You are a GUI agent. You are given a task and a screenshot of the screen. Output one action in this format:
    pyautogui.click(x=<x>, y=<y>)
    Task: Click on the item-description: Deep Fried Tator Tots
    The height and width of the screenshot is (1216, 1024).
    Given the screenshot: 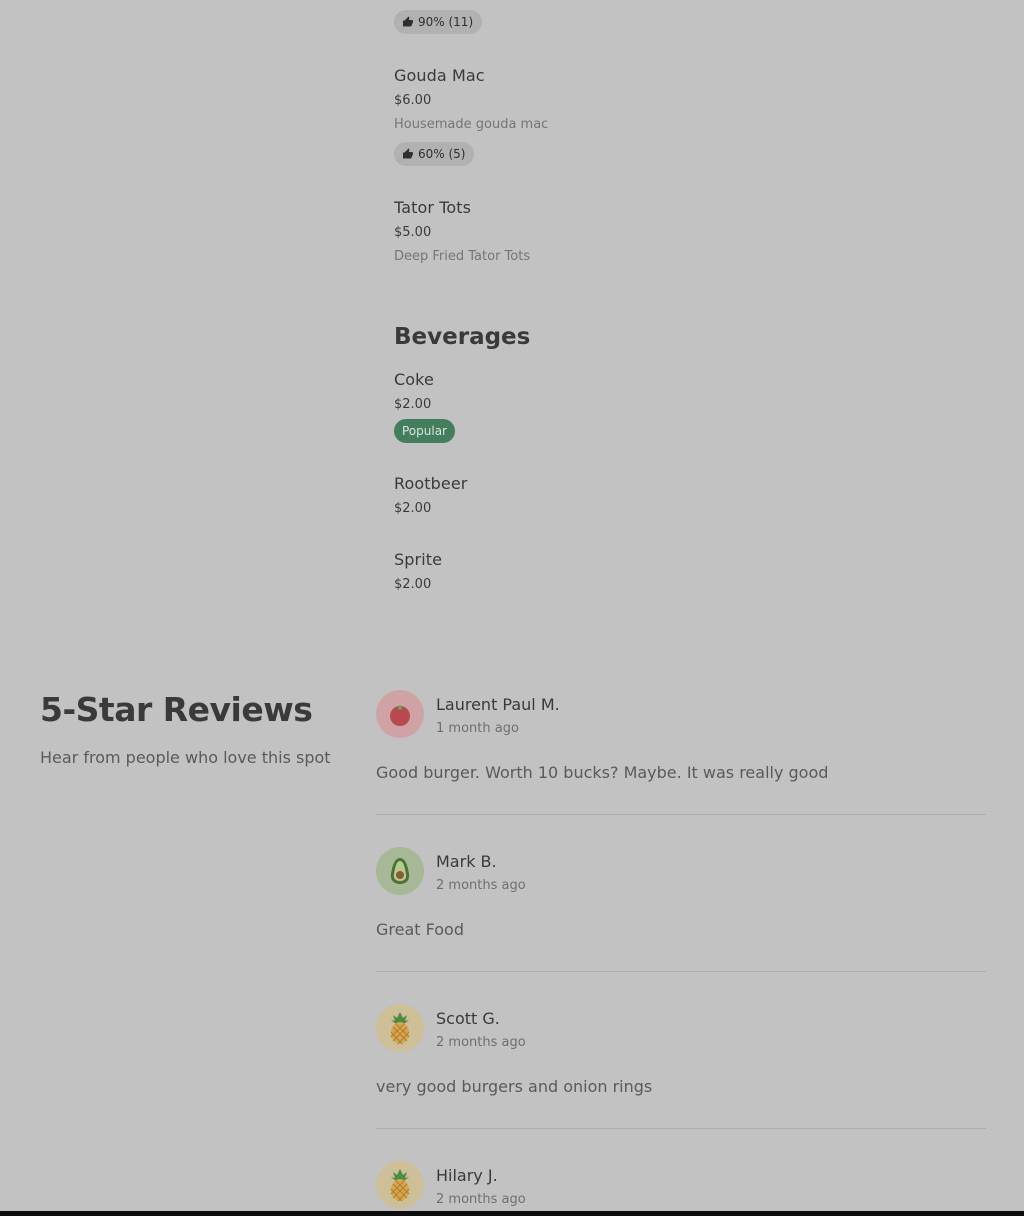 What is the action you would take?
    pyautogui.click(x=462, y=256)
    